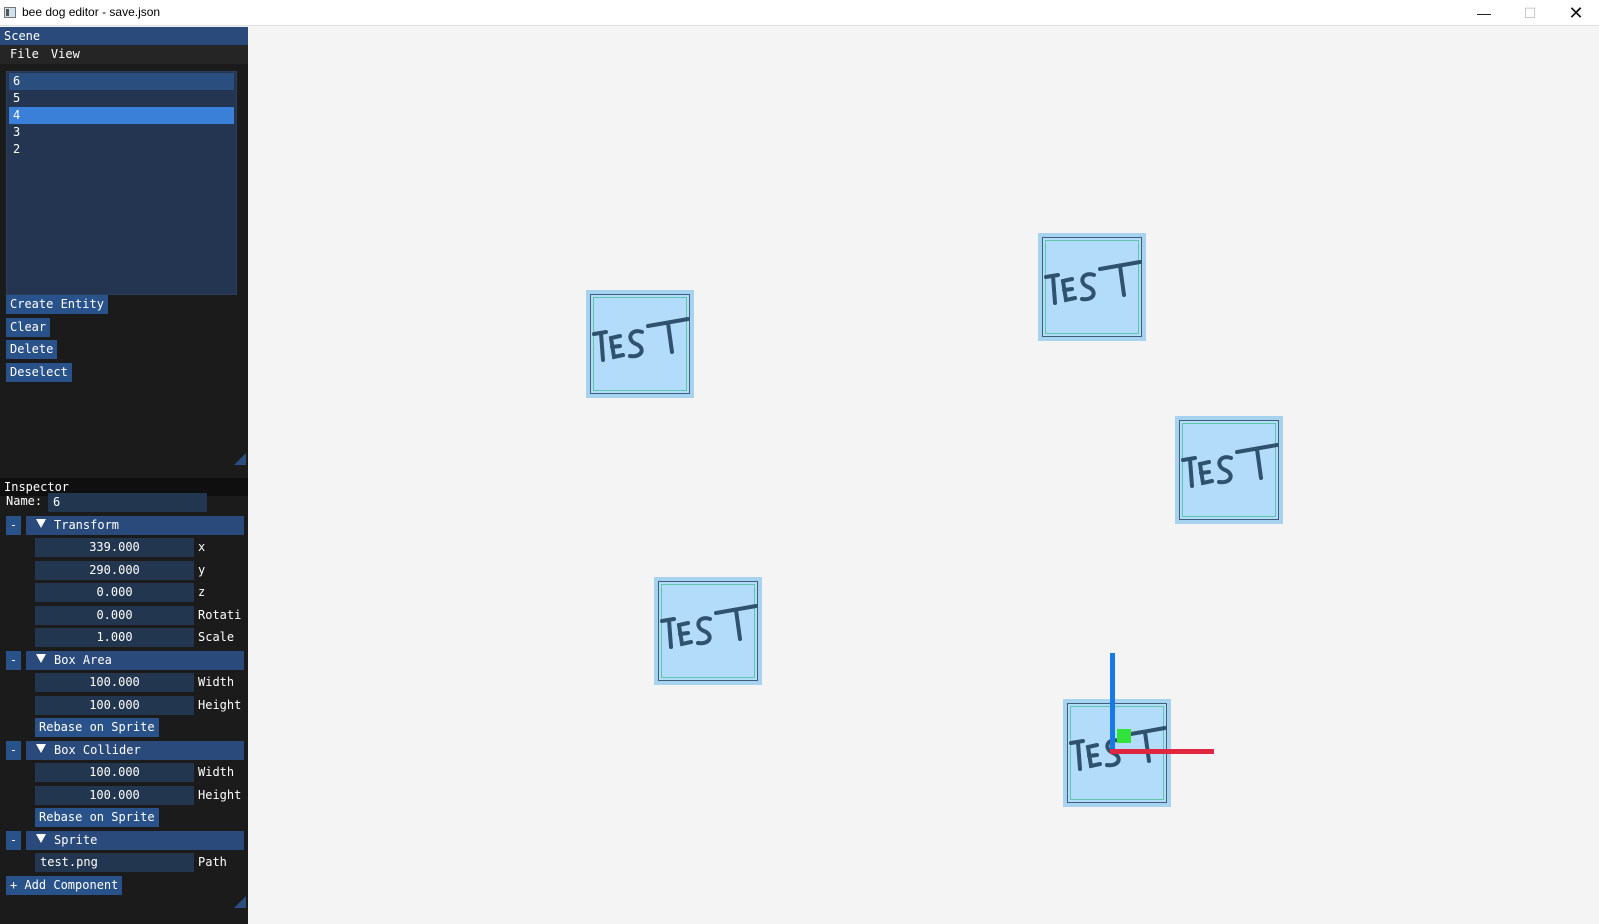  Describe the element at coordinates (13, 840) in the screenshot. I see `remove-sprite-button: -` at that location.